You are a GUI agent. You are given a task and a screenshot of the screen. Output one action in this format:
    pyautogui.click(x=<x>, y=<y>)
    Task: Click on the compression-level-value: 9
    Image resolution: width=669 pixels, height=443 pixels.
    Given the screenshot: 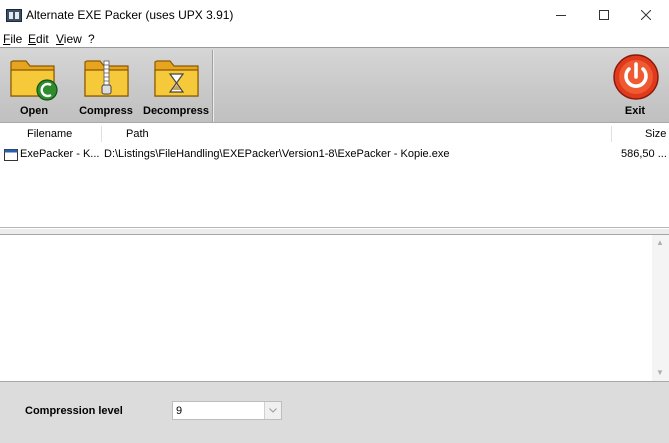 What is the action you would take?
    pyautogui.click(x=179, y=411)
    